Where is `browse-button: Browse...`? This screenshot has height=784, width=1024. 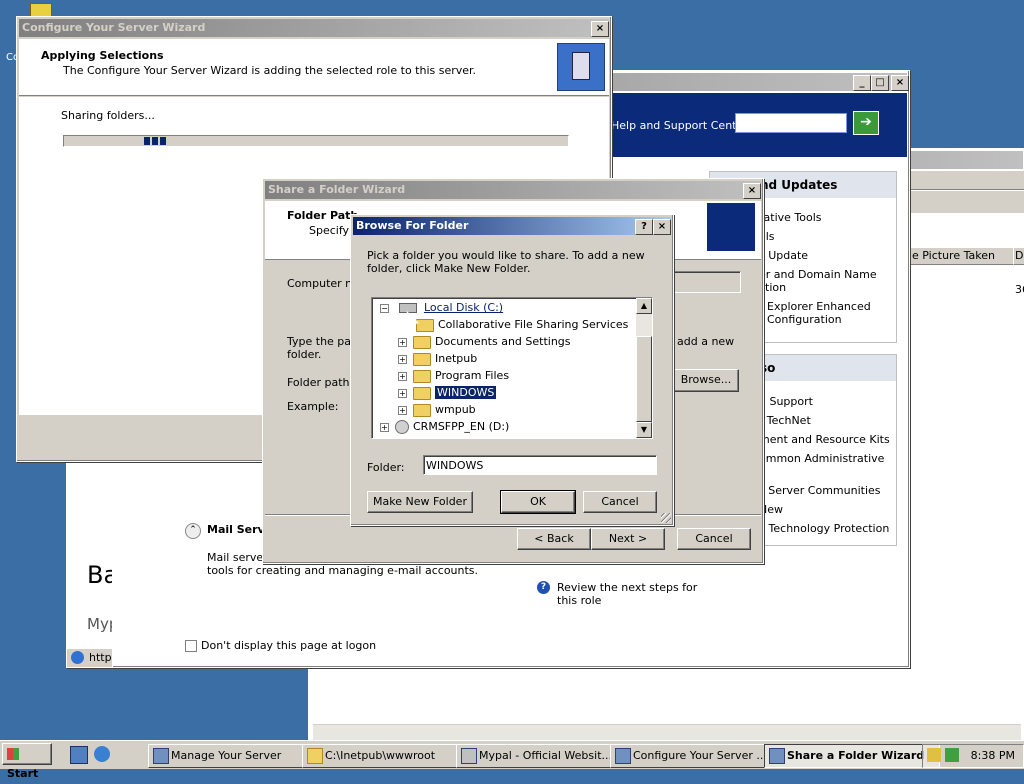
browse-button: Browse... is located at coordinates (706, 380).